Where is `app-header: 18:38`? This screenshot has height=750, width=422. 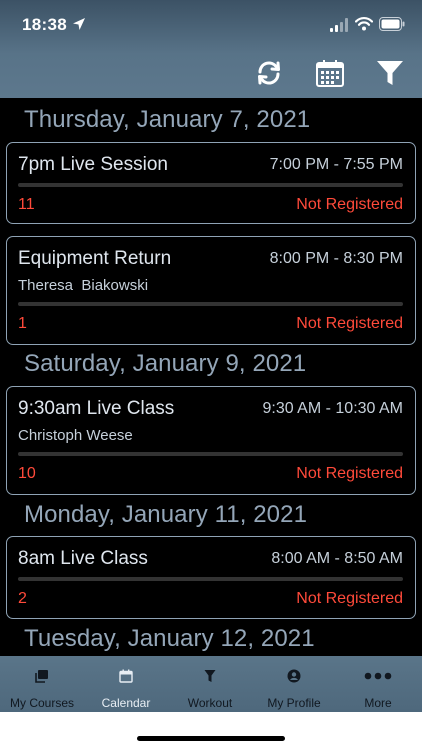 app-header: 18:38 is located at coordinates (211, 49).